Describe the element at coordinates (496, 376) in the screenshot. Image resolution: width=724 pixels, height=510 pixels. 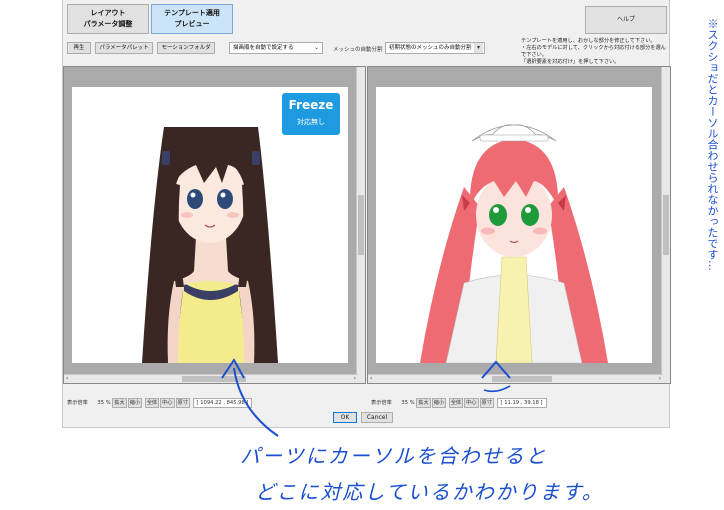
I see `annotation-arrow-right` at that location.